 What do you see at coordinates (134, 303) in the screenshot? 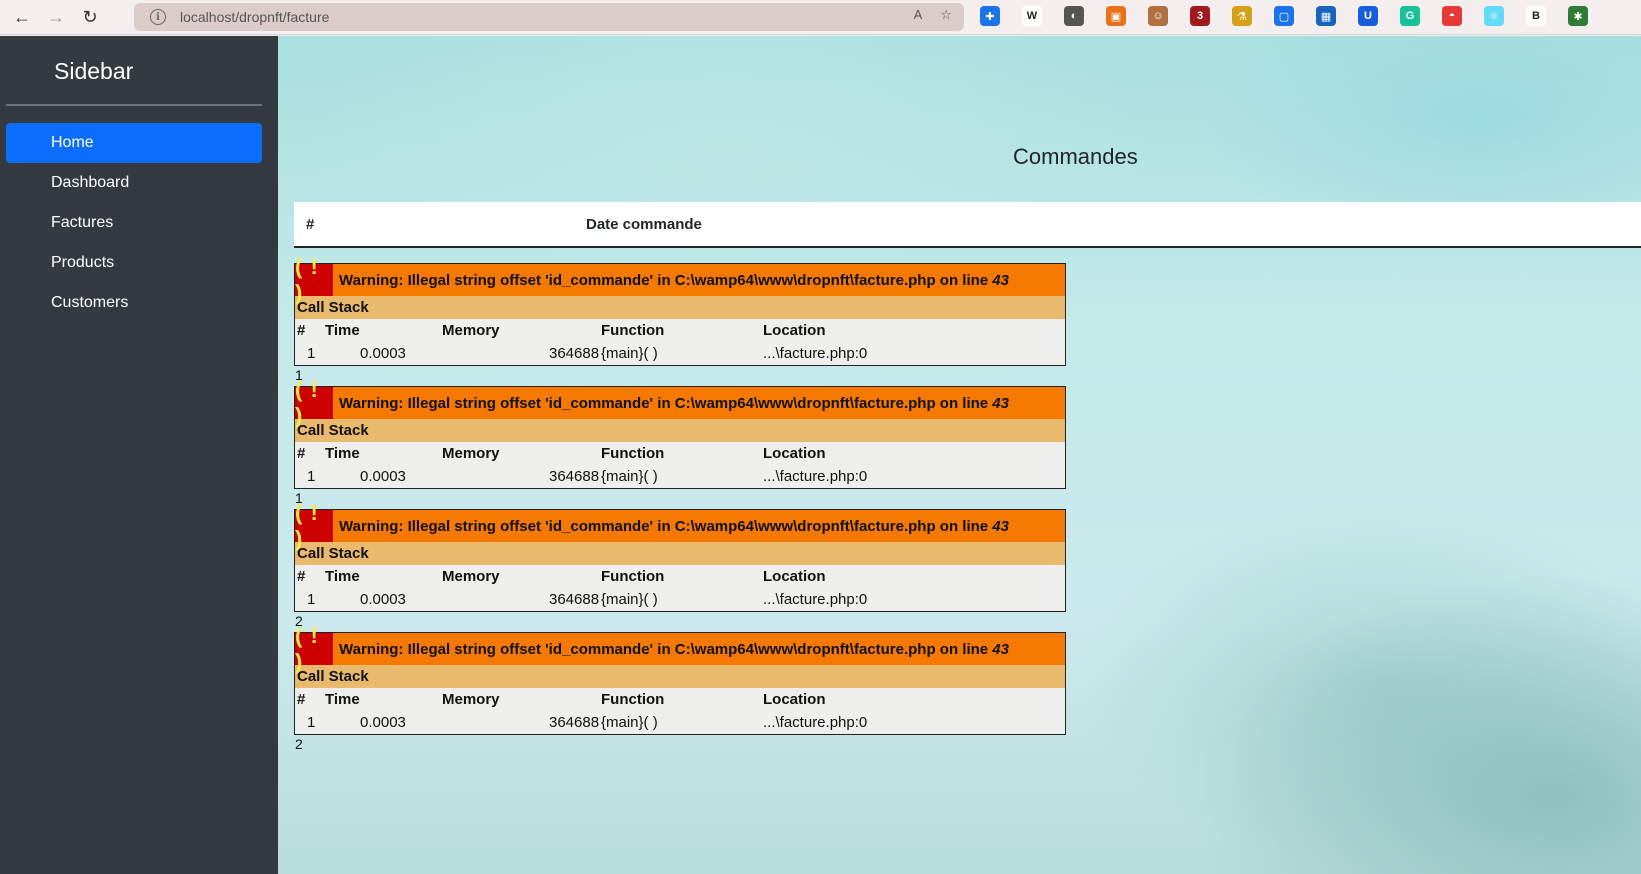
I see `sidebar-item-customers: Customers` at bounding box center [134, 303].